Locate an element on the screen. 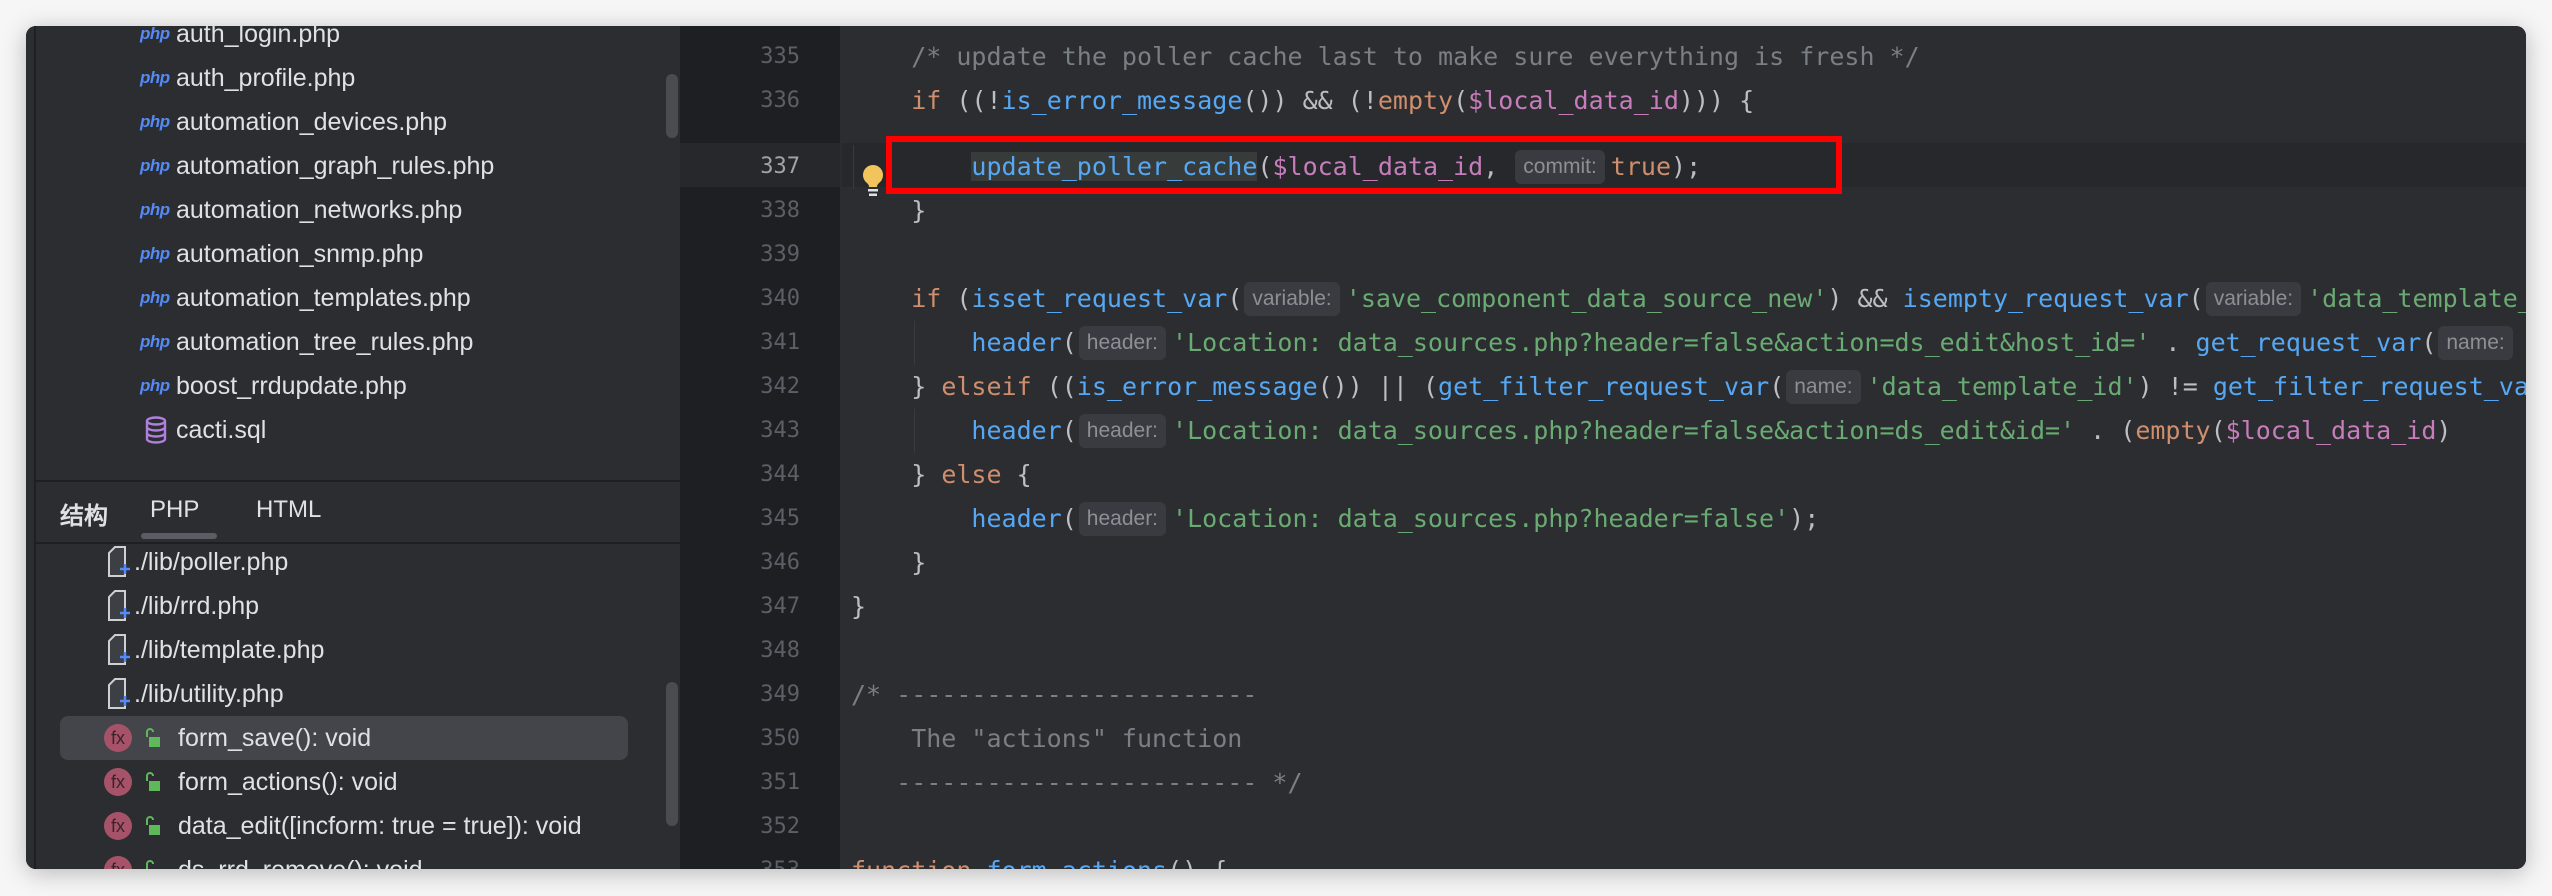 The height and width of the screenshot is (896, 2552). code-line-347: } is located at coordinates (859, 606).